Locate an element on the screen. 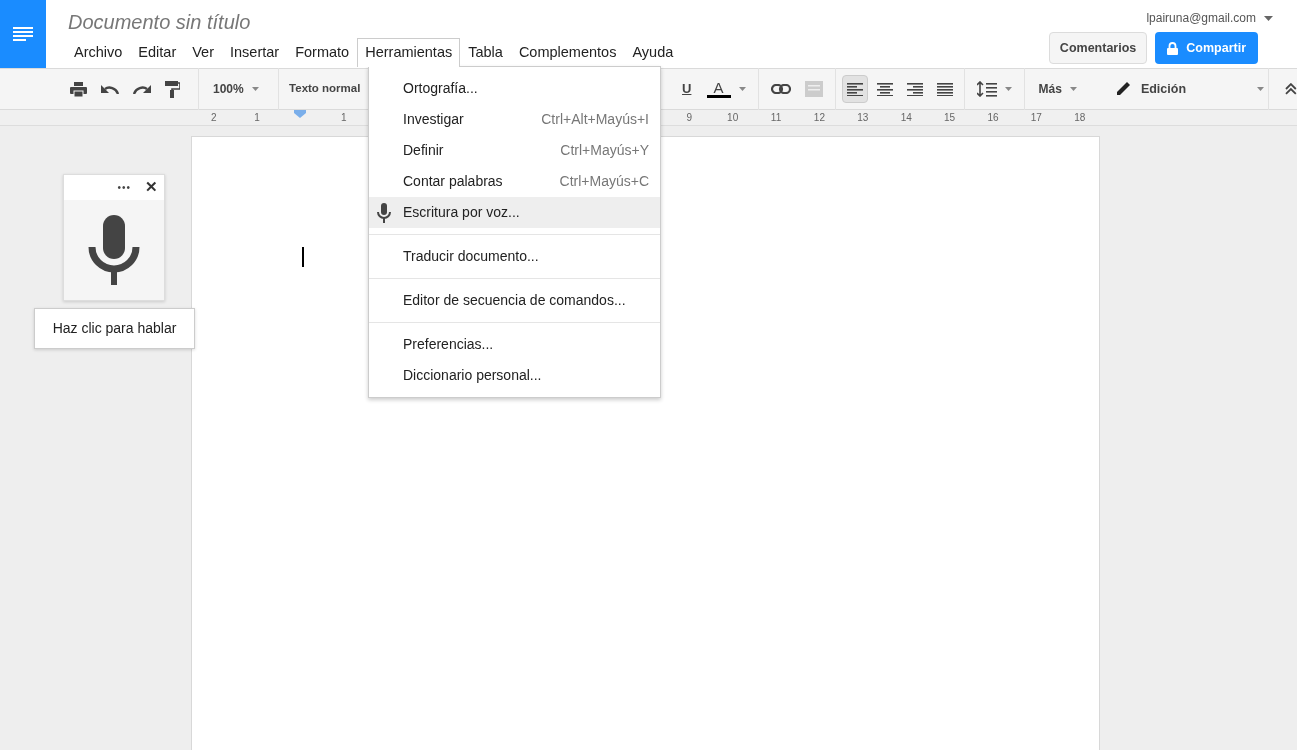 This screenshot has height=750, width=1297. shortcut-label: Ctrl+Mayús+C is located at coordinates (604, 181).